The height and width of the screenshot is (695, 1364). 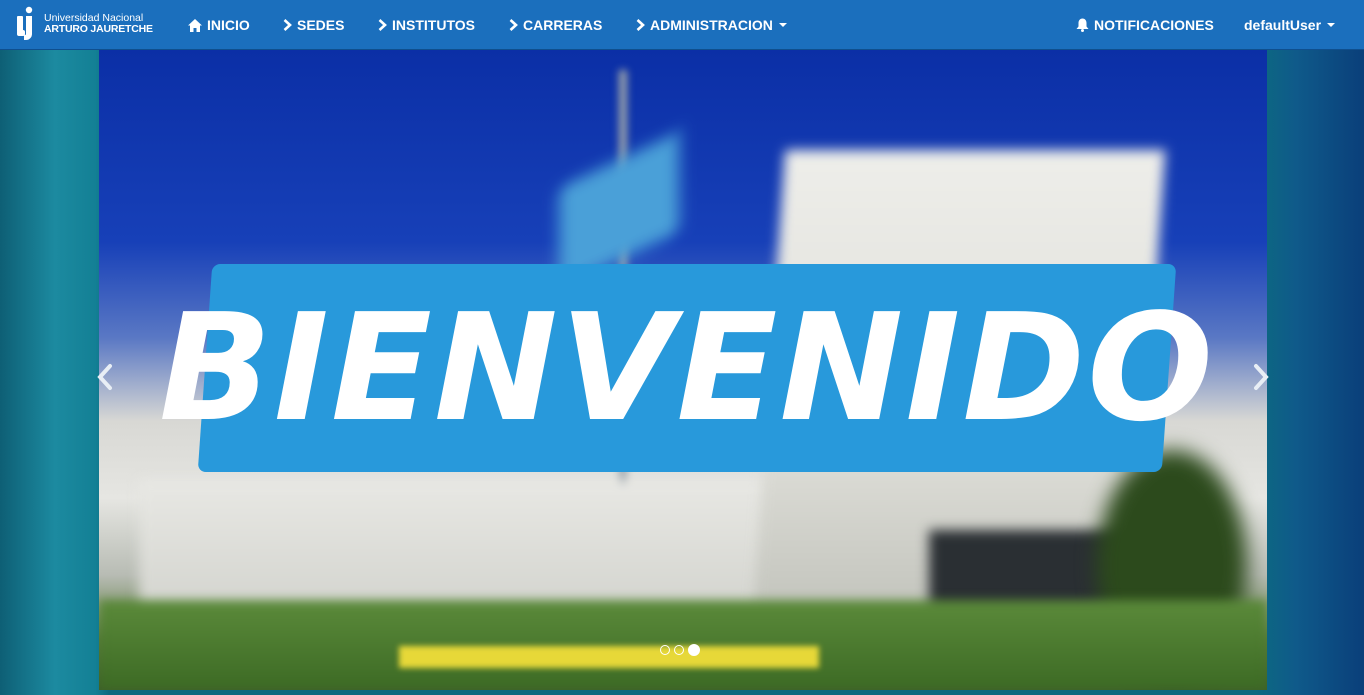 What do you see at coordinates (1082, 25) in the screenshot?
I see `bell-icon` at bounding box center [1082, 25].